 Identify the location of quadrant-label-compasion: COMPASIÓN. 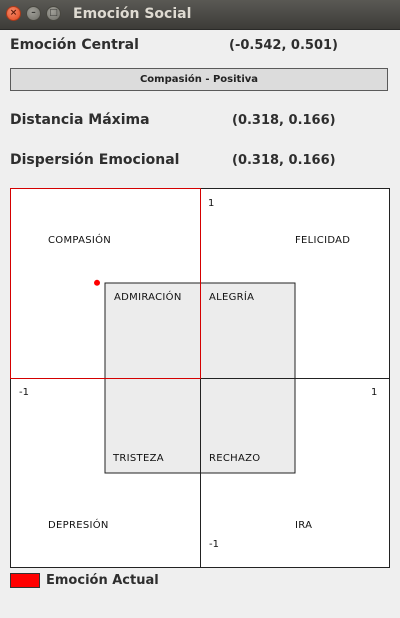
(80, 240).